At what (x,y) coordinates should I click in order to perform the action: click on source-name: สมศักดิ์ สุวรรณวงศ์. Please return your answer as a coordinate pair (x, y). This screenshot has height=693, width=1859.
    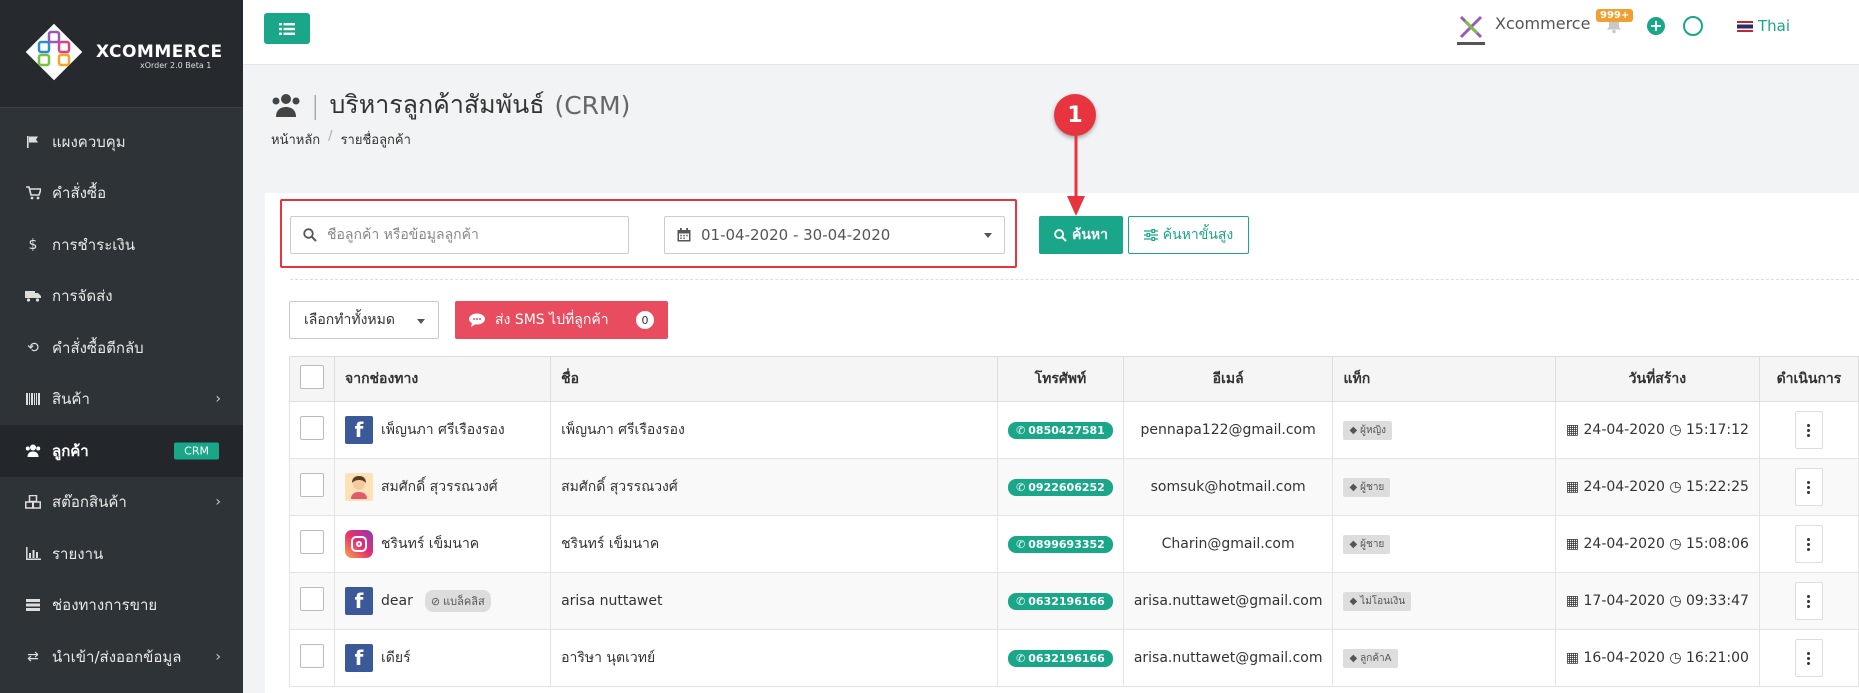
    Looking at the image, I should click on (439, 487).